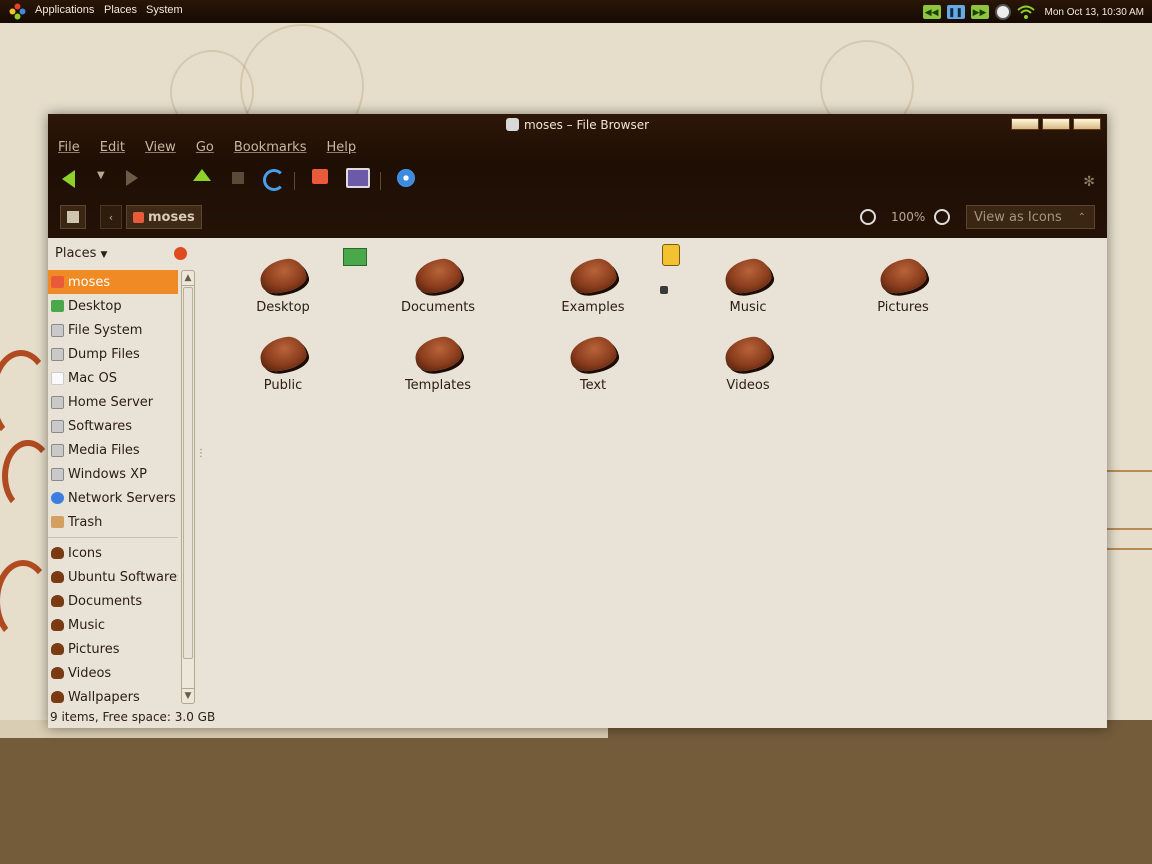  What do you see at coordinates (1089, 182) in the screenshot?
I see `activity-throbber-icon: ✻` at bounding box center [1089, 182].